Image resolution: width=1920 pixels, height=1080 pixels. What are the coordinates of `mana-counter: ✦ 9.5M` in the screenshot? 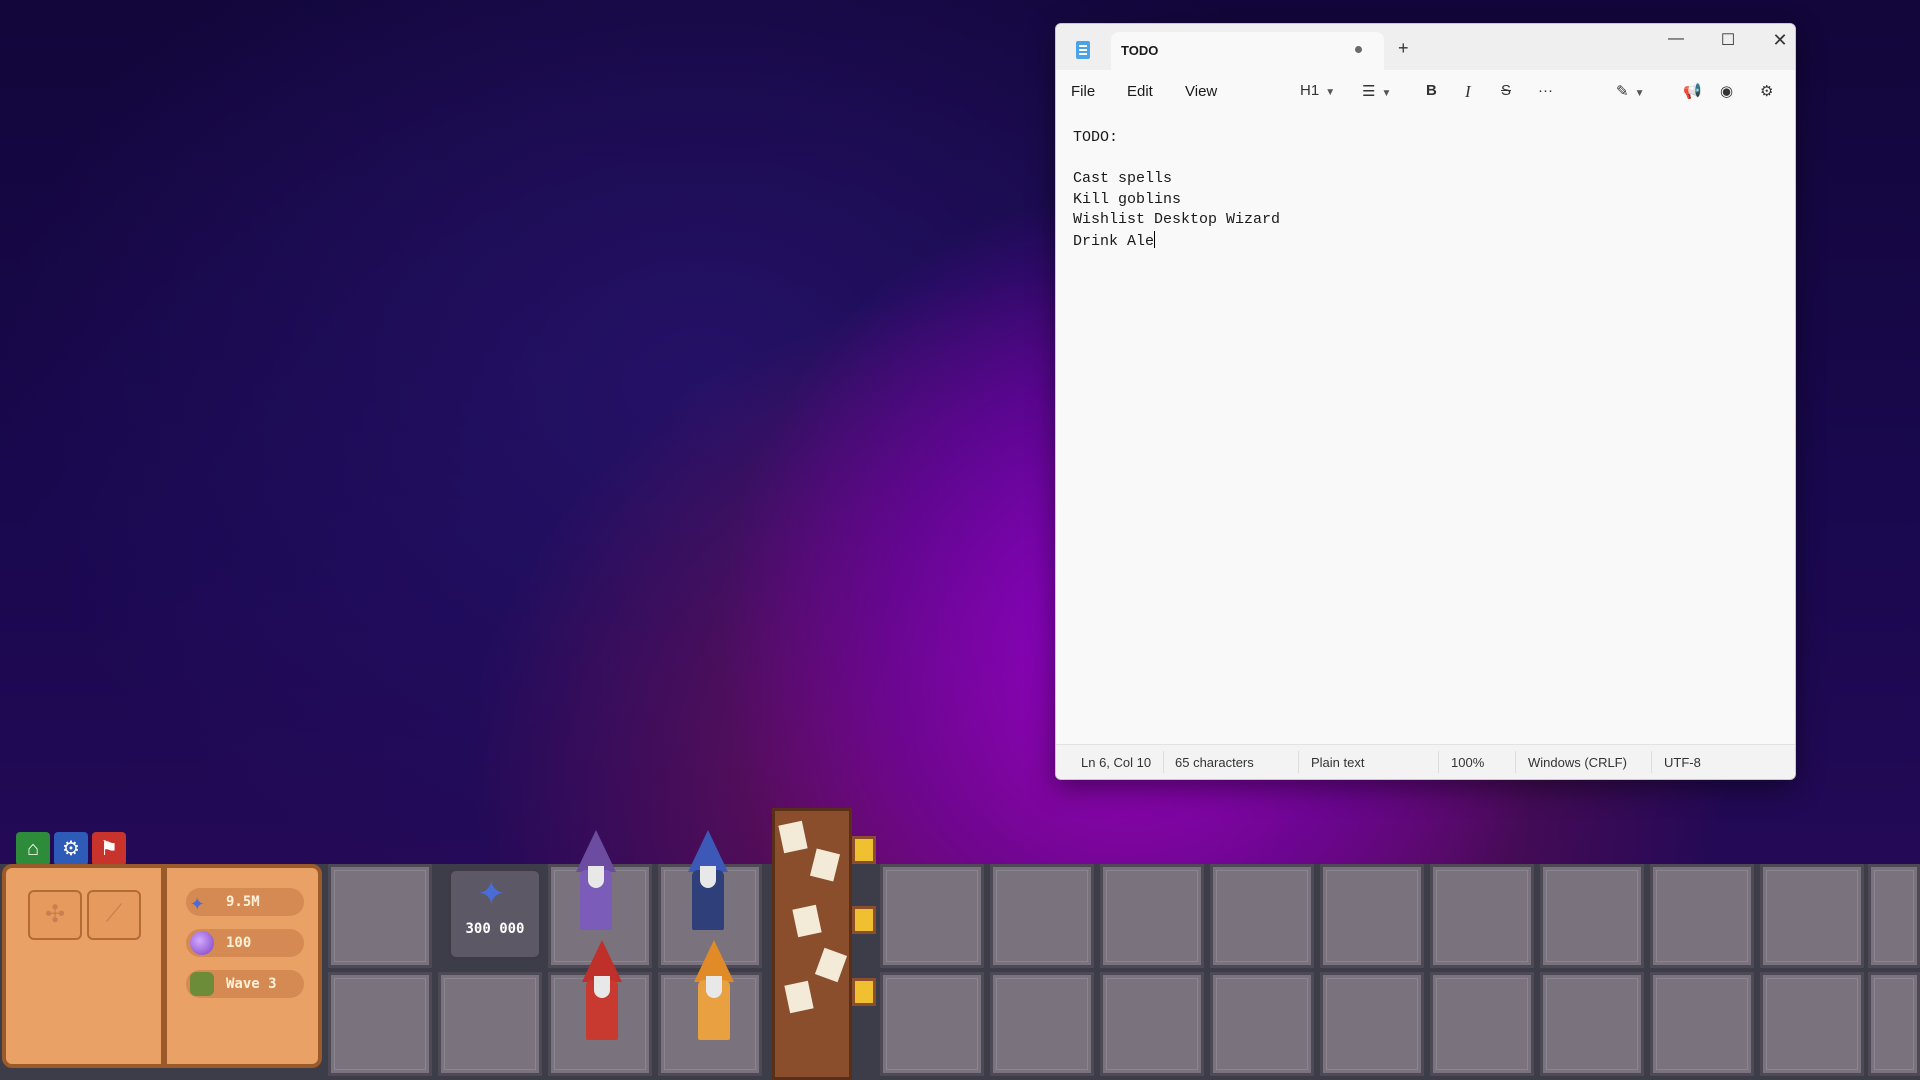 It's located at (245, 902).